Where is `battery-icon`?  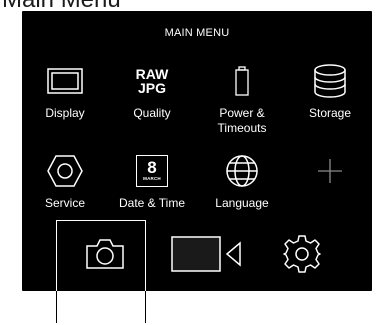 battery-icon is located at coordinates (242, 81).